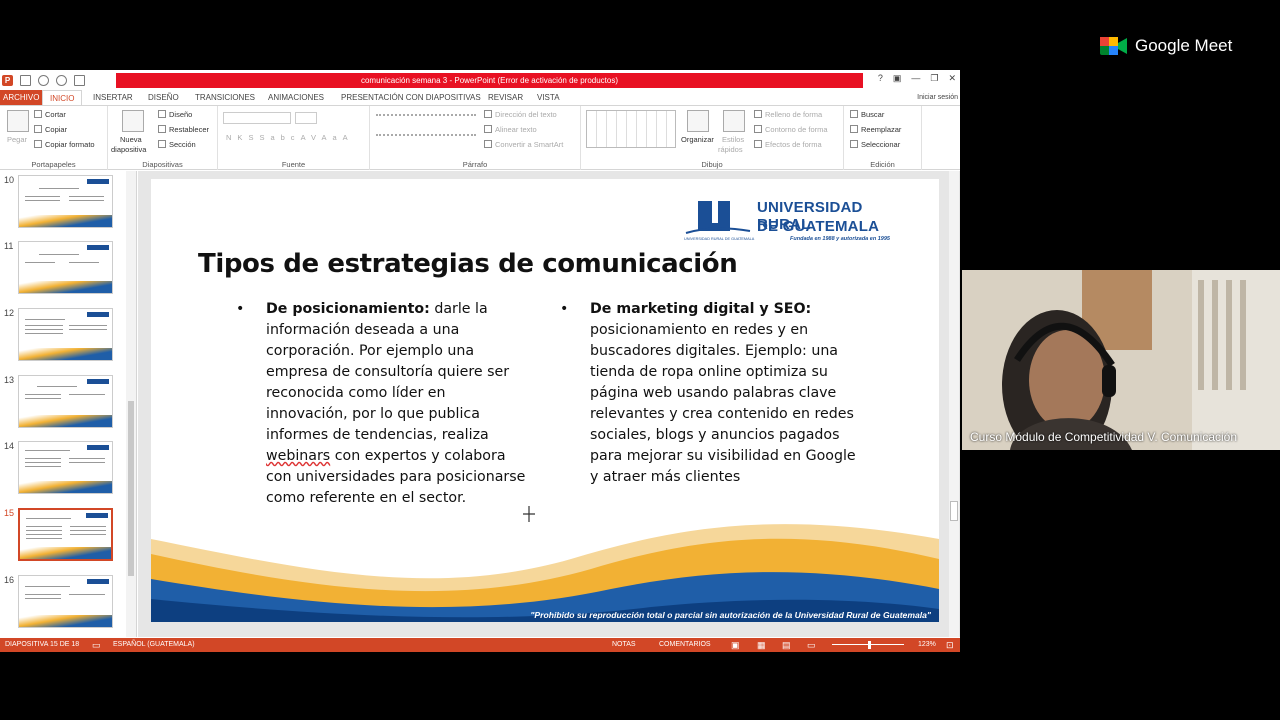  What do you see at coordinates (867, 114) in the screenshot?
I see `find-button: Buscar` at bounding box center [867, 114].